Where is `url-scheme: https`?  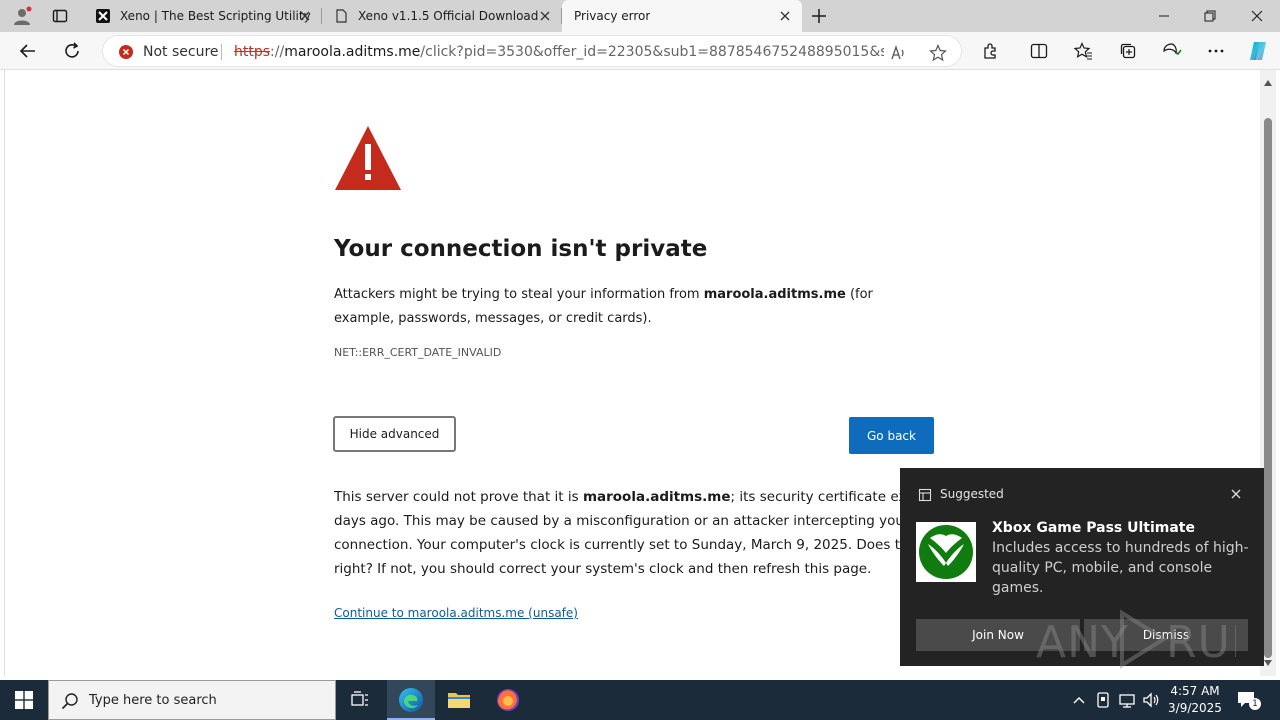 url-scheme: https is located at coordinates (252, 52).